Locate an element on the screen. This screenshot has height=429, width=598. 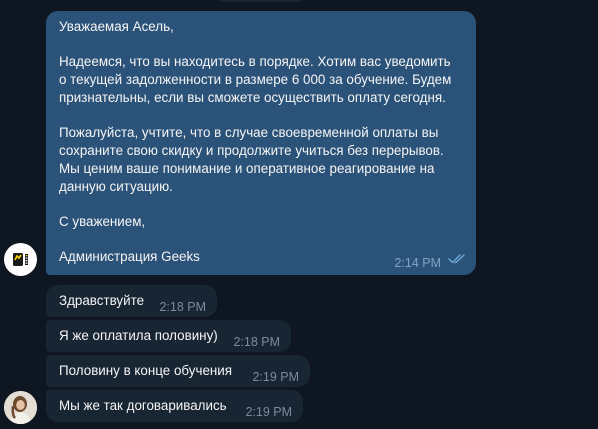
message-text: Половину в конце обучения is located at coordinates (146, 370).